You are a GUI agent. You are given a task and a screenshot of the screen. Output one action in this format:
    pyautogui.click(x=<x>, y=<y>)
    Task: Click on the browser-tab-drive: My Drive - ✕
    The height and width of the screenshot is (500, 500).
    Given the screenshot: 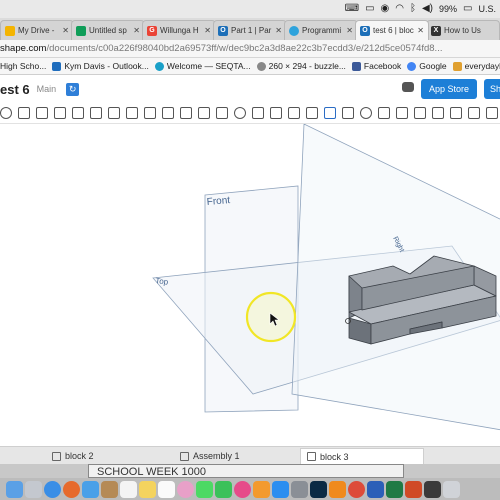 What is the action you would take?
    pyautogui.click(x=37, y=30)
    